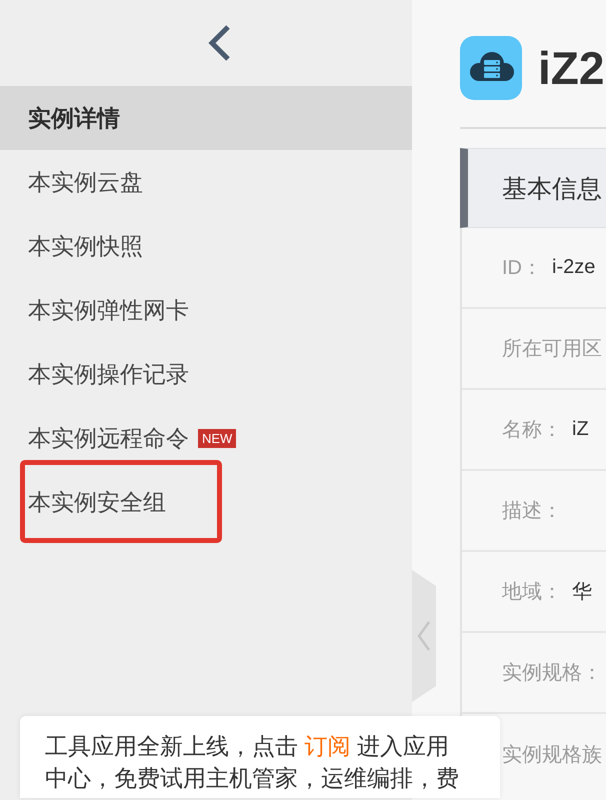 This screenshot has width=606, height=800. I want to click on sidebar-item: 本实例快照, so click(206, 246).